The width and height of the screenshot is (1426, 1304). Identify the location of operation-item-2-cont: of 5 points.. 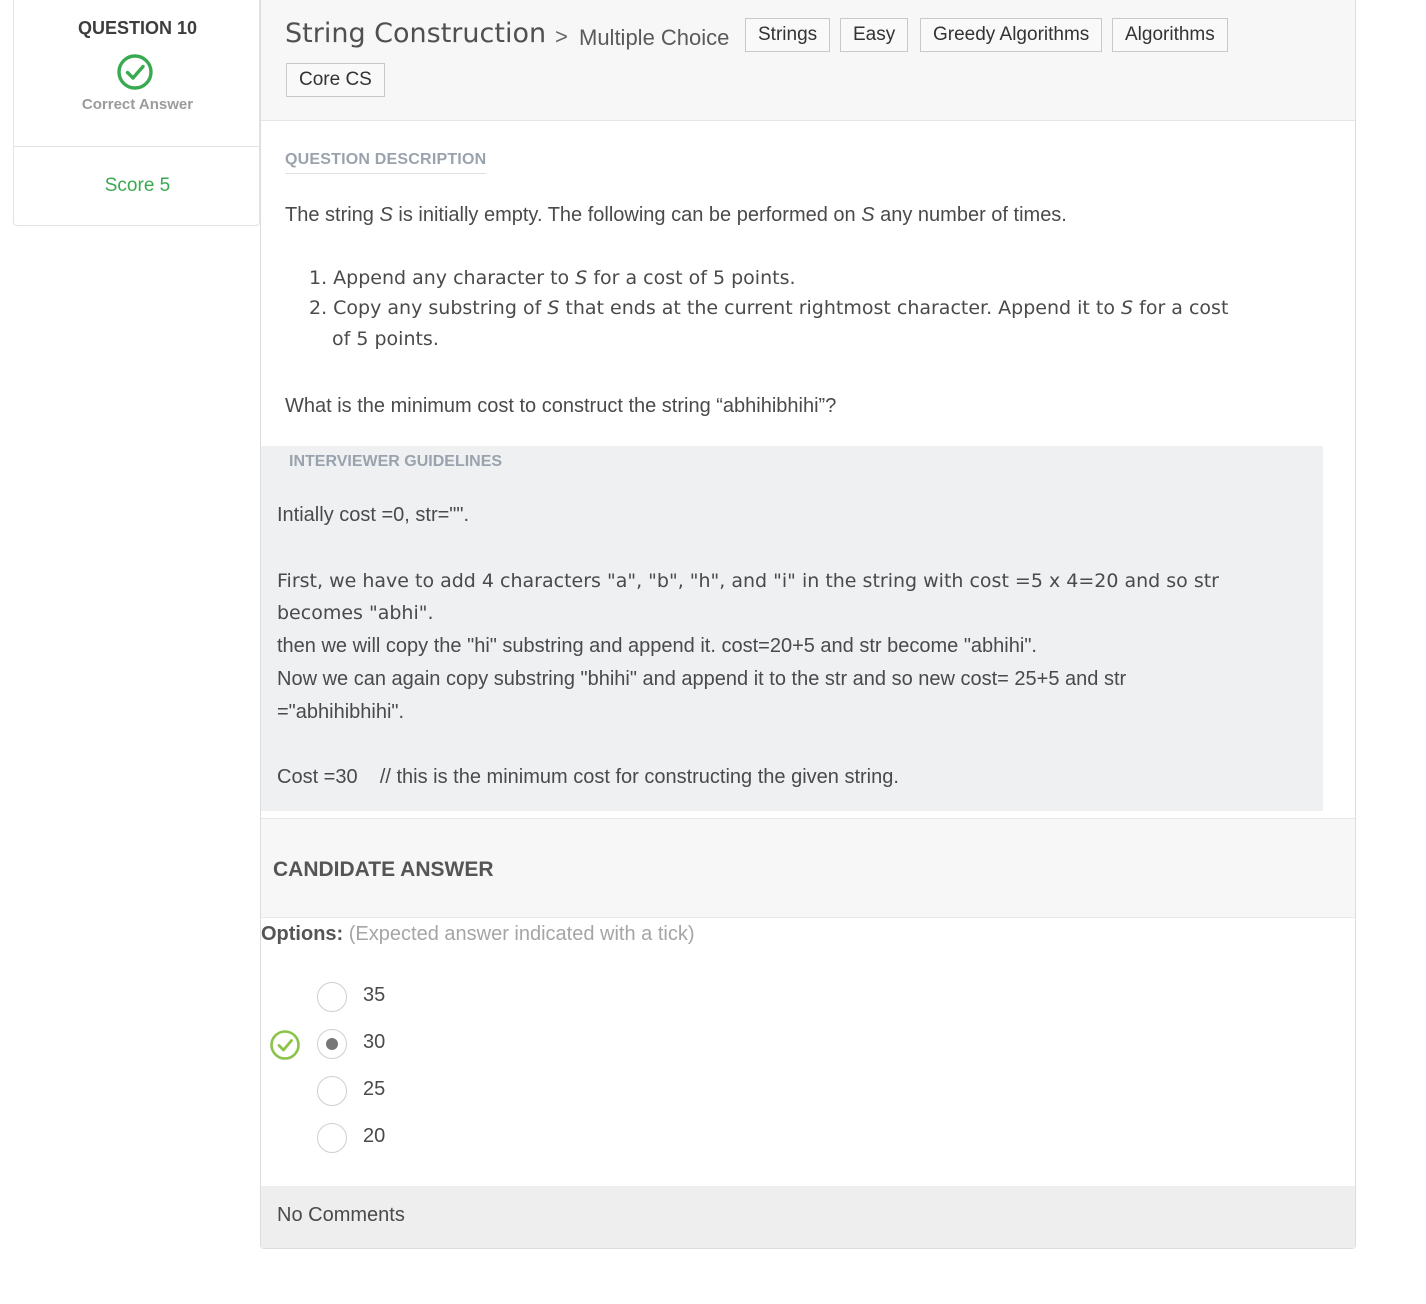
(385, 339).